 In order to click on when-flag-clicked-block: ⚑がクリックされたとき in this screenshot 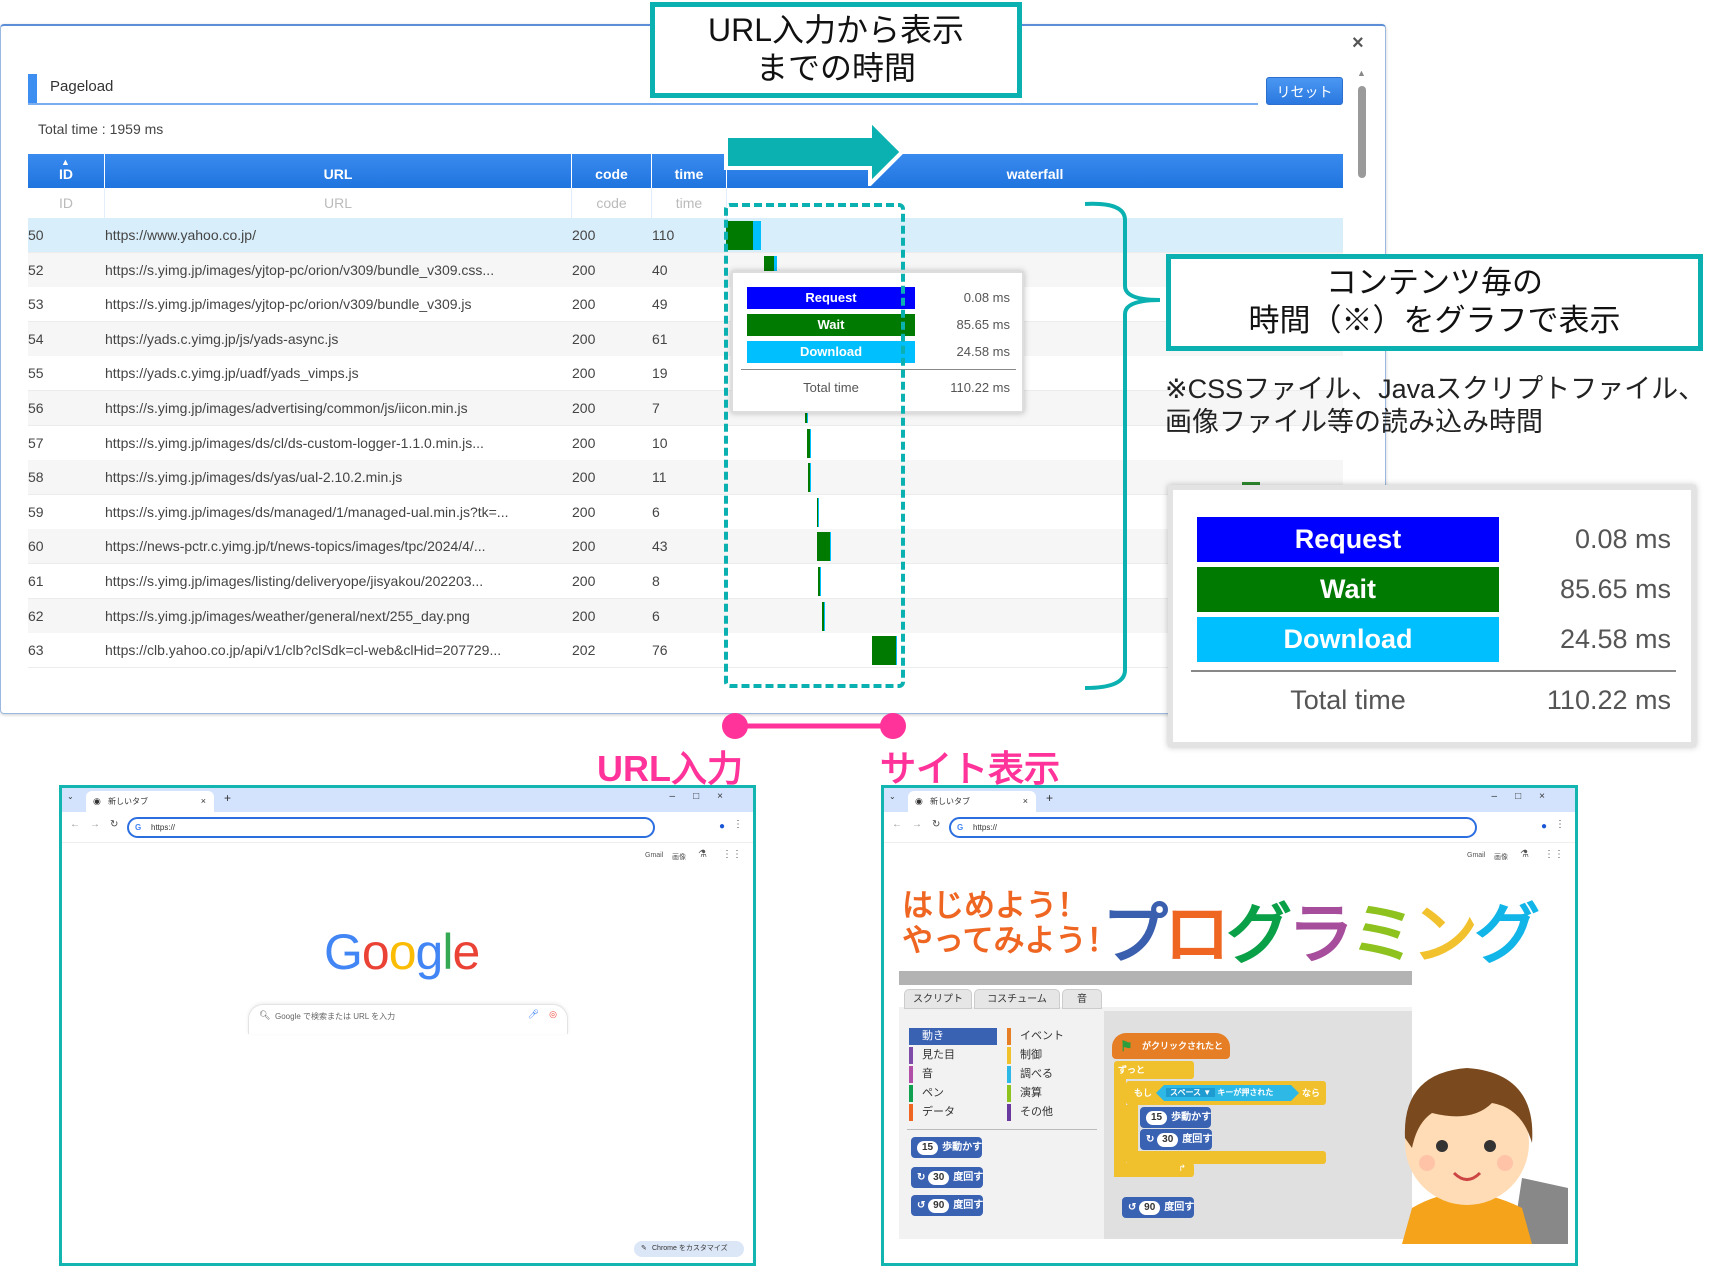, I will do `click(1171, 1055)`.